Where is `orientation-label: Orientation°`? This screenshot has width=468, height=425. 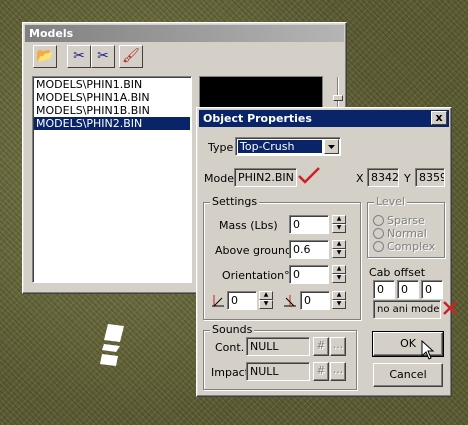
orientation-label: Orientation° is located at coordinates (256, 275).